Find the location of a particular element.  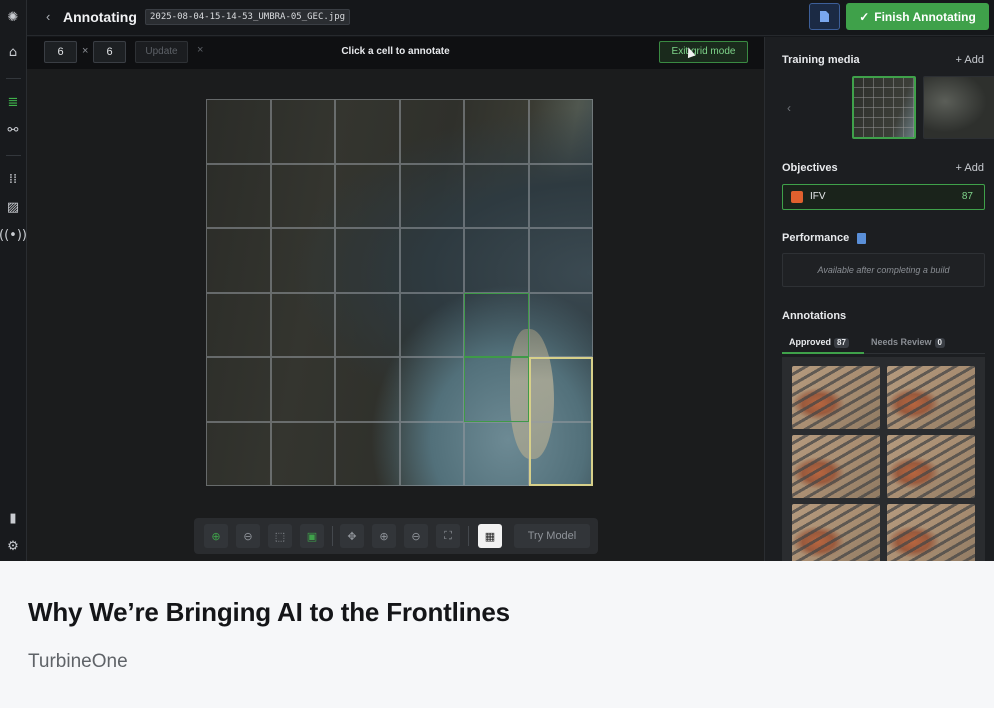

tab-approved: Approved 87 is located at coordinates (819, 342).